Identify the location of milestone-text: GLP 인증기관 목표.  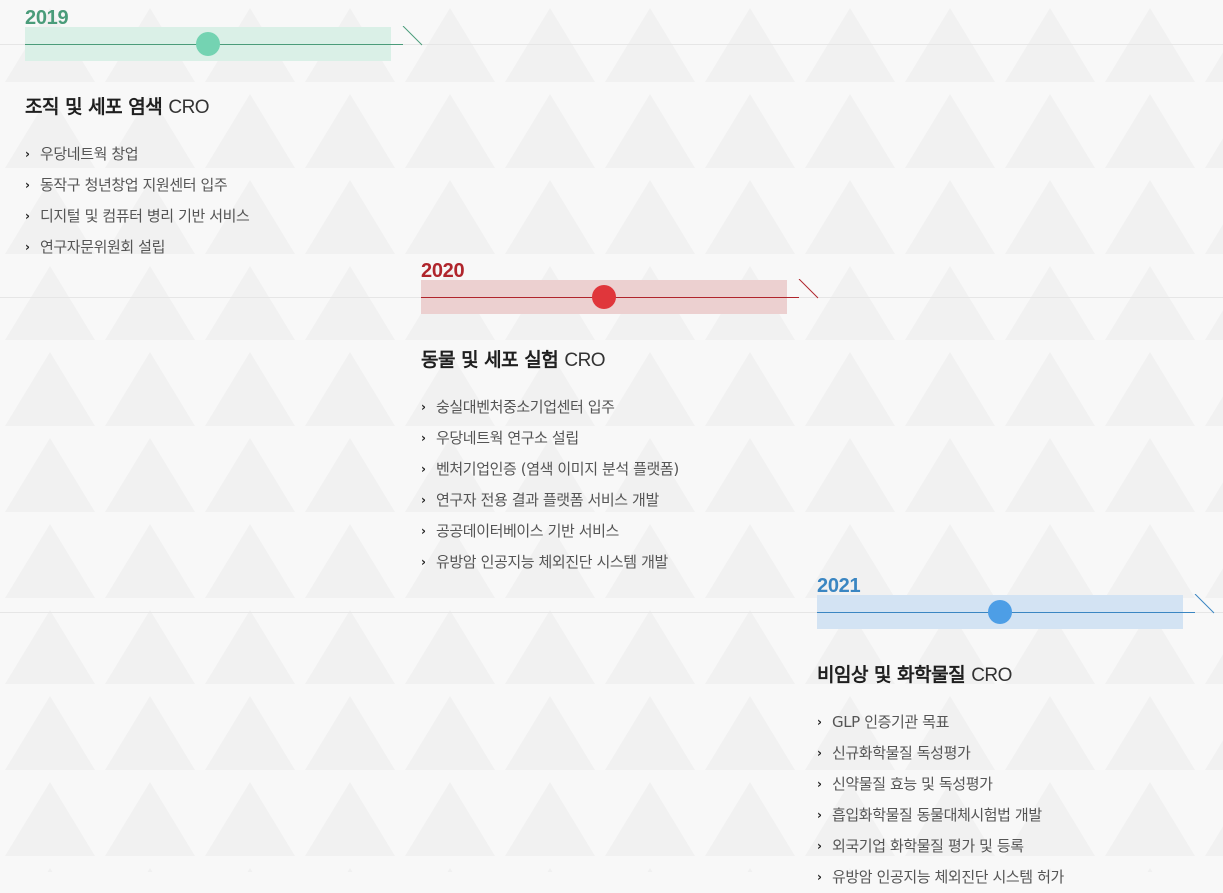
(890, 722).